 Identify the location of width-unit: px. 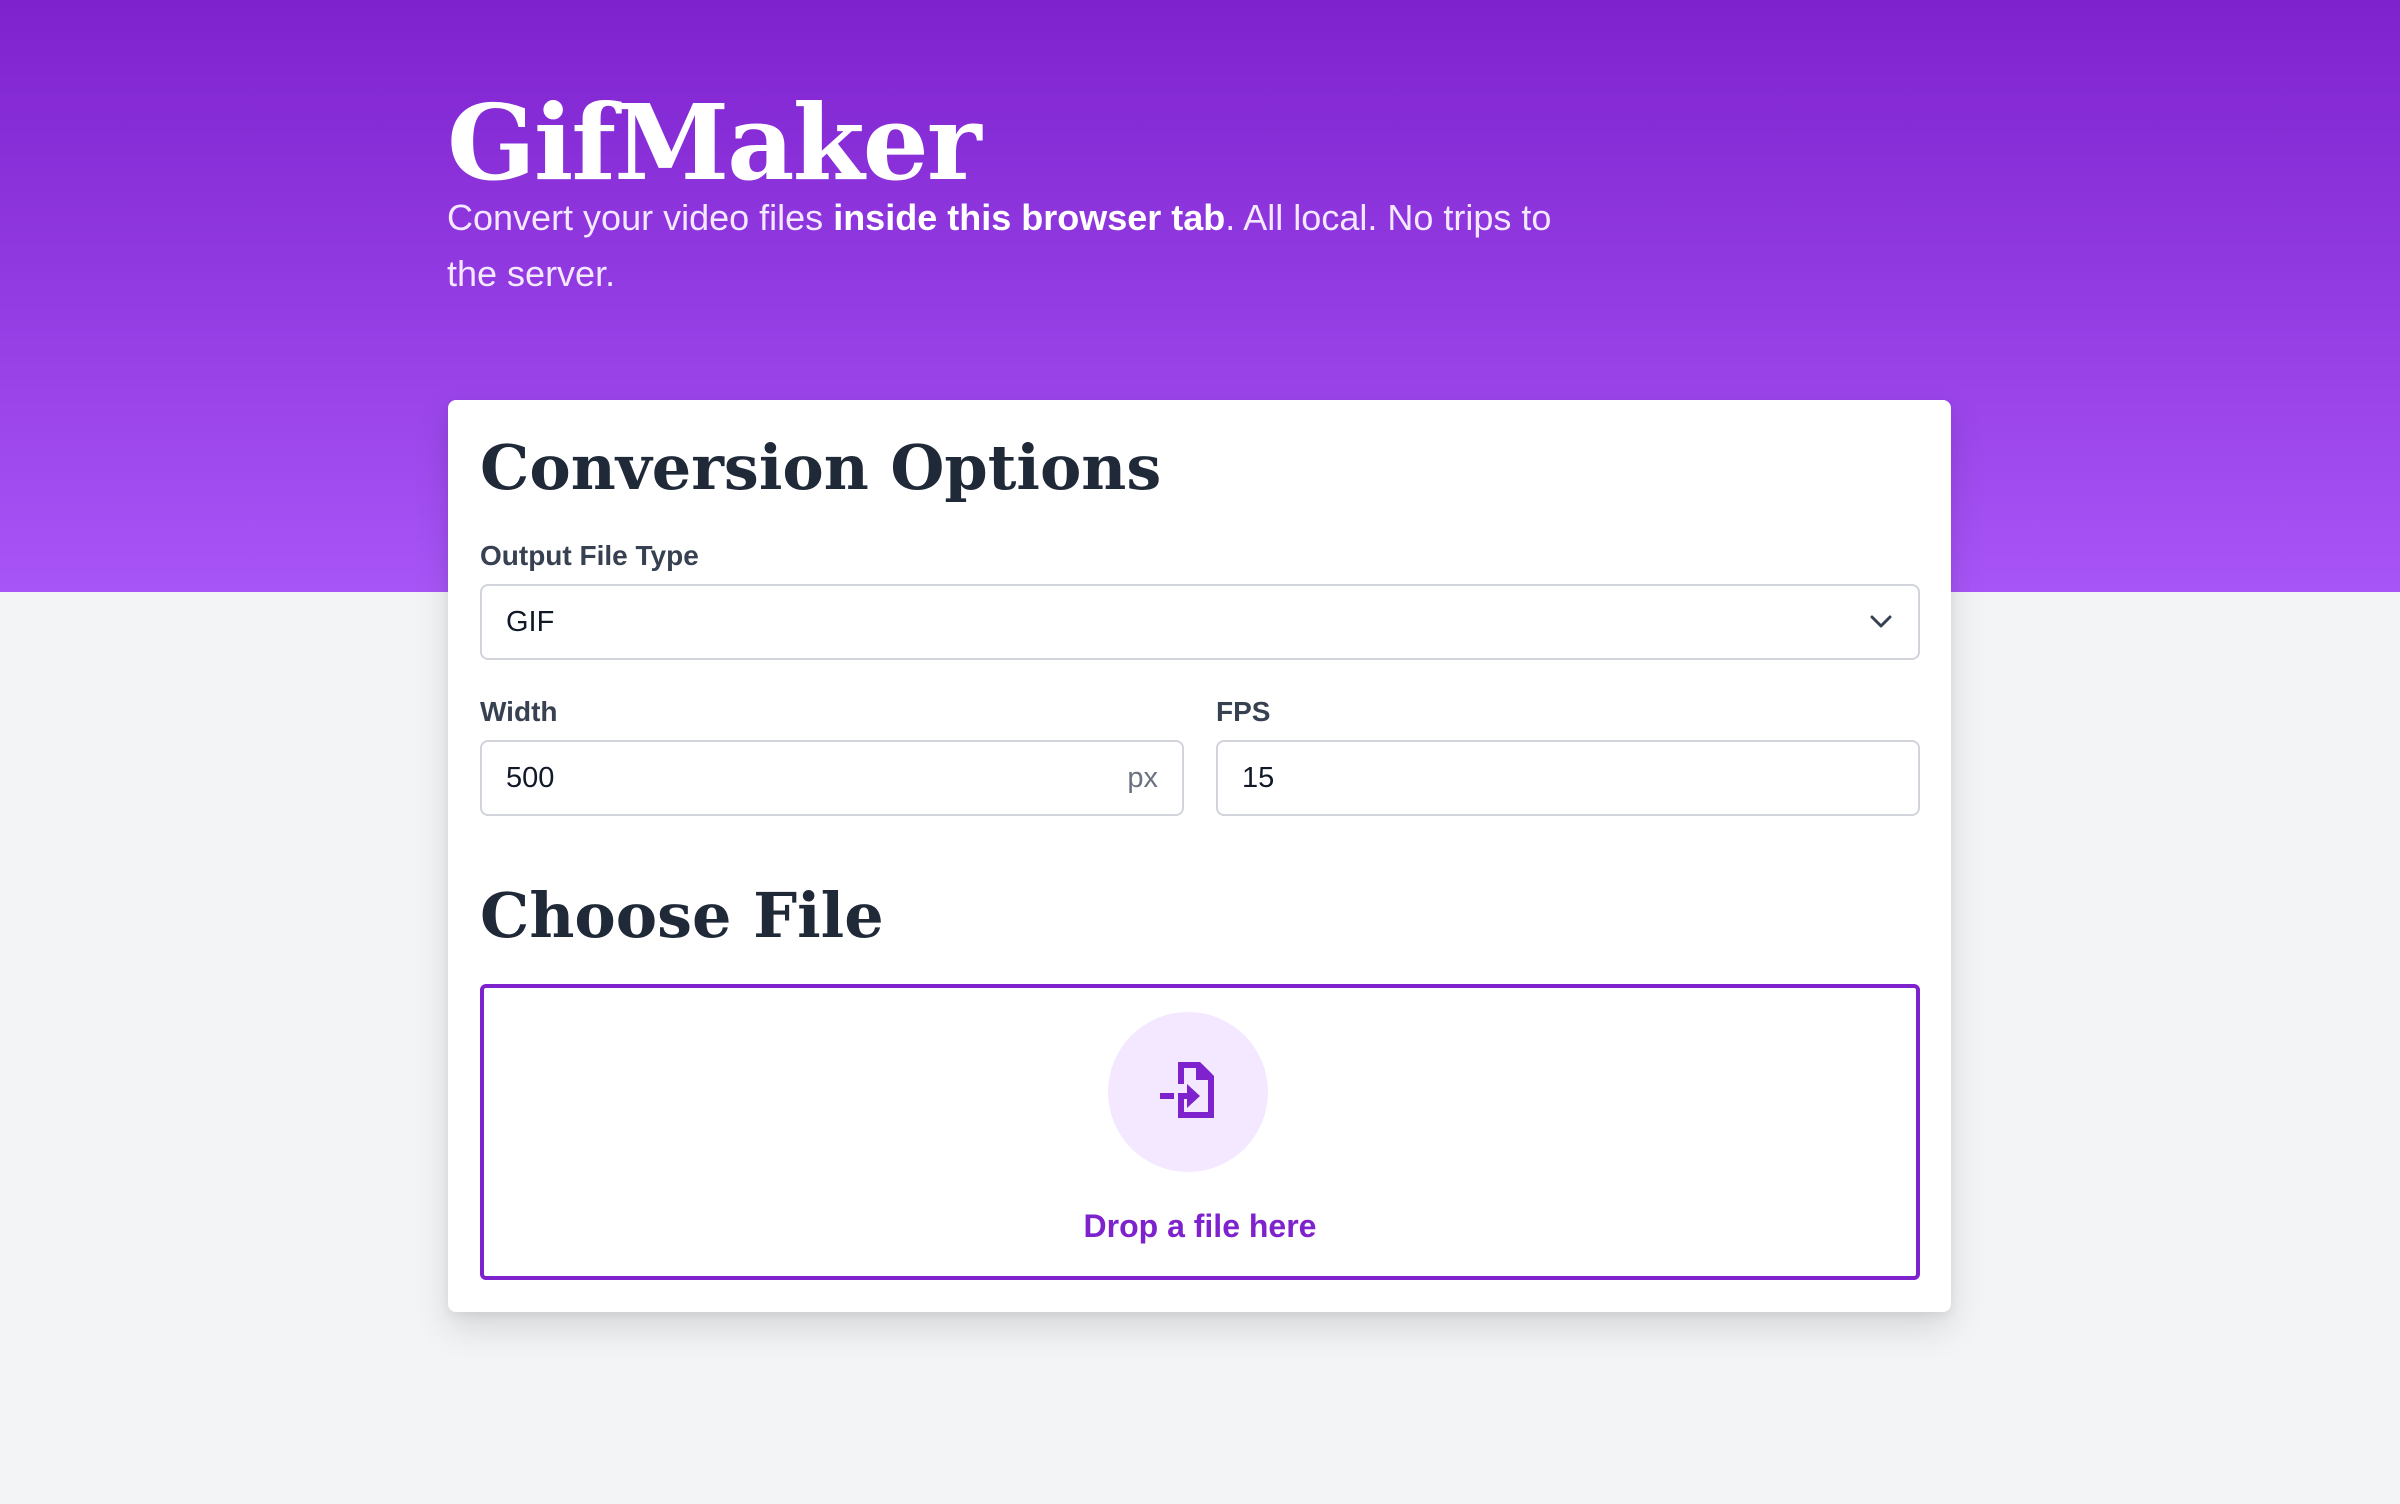
(1142, 777).